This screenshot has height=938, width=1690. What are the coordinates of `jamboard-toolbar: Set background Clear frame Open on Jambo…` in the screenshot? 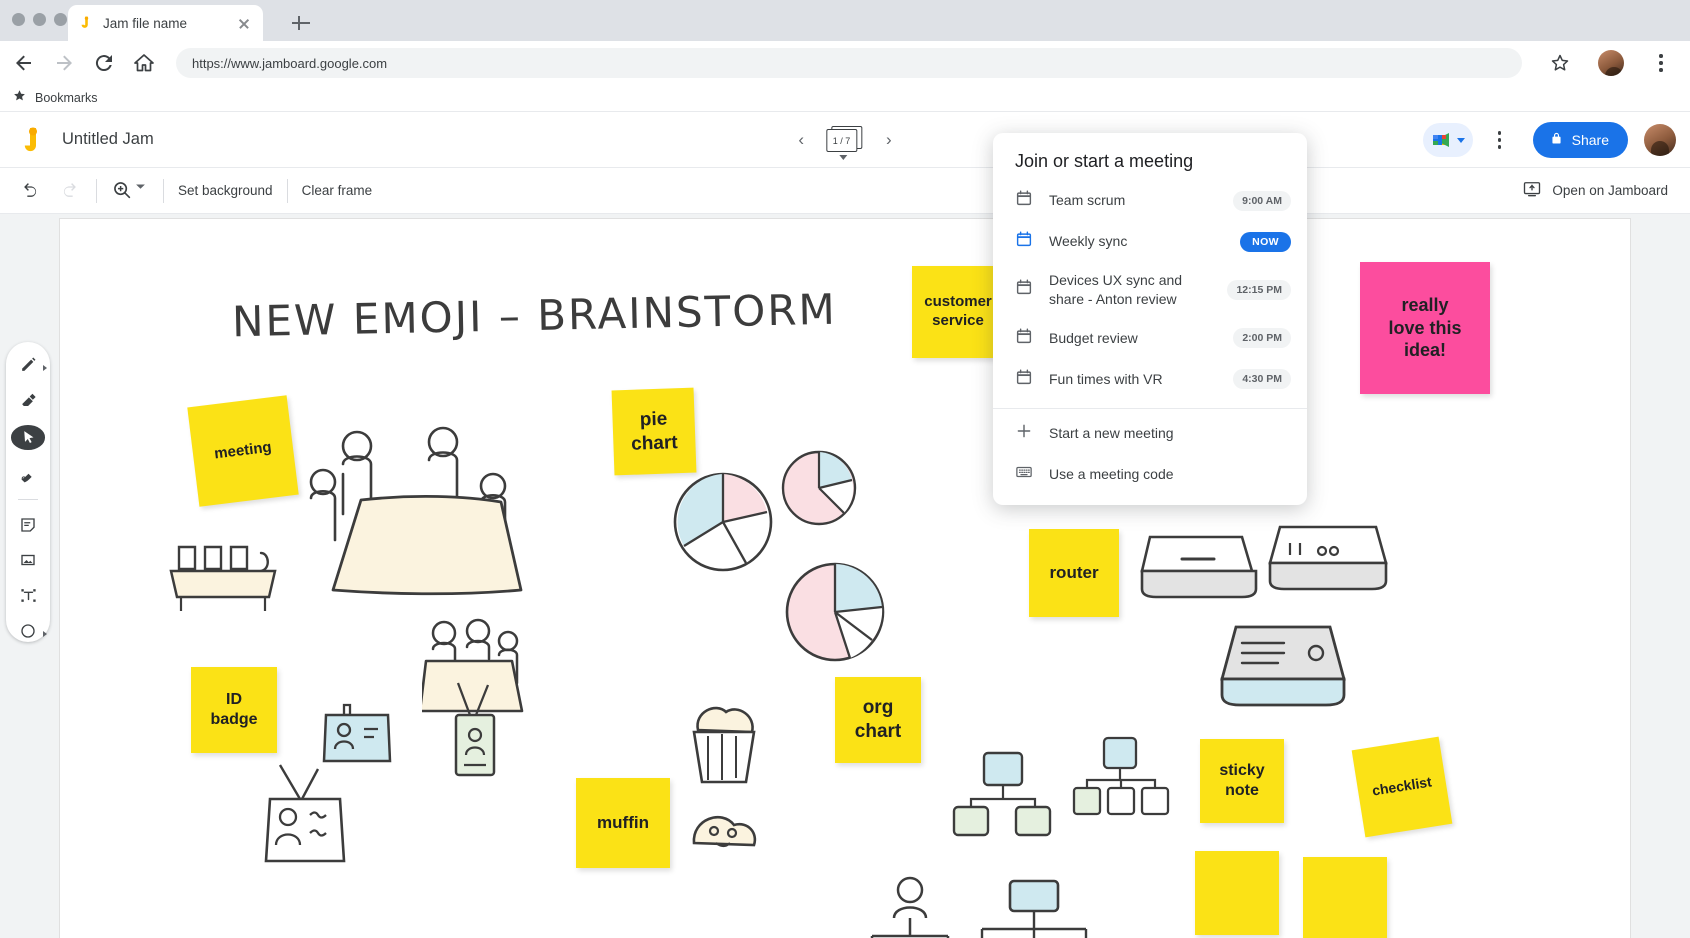 It's located at (845, 191).